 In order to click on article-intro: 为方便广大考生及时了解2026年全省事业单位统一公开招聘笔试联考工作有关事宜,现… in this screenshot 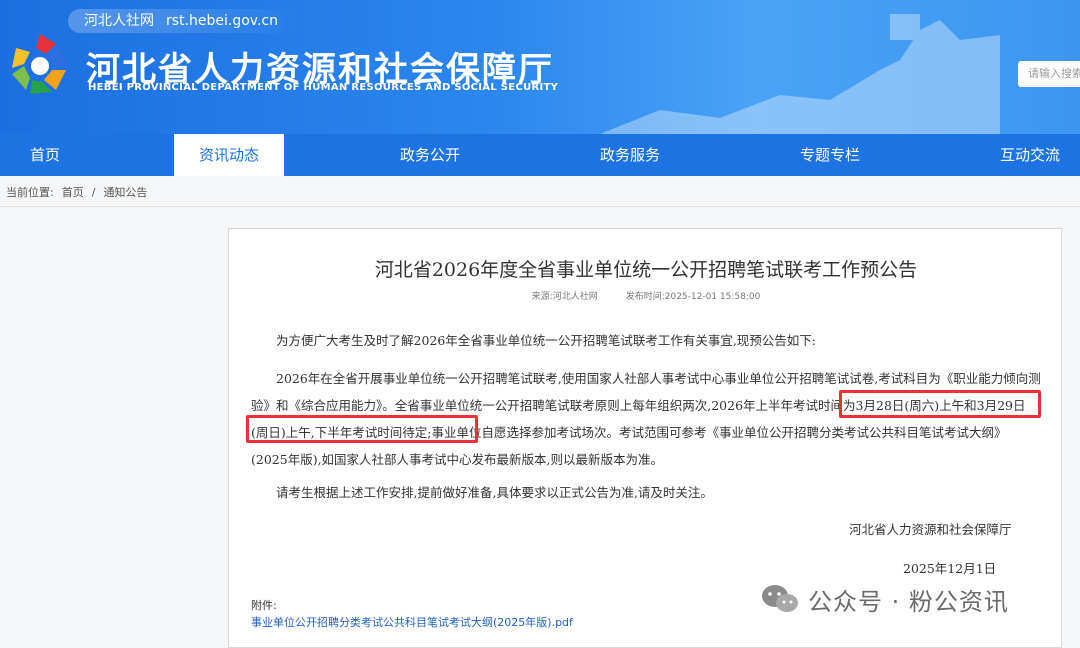, I will do `click(546, 340)`.